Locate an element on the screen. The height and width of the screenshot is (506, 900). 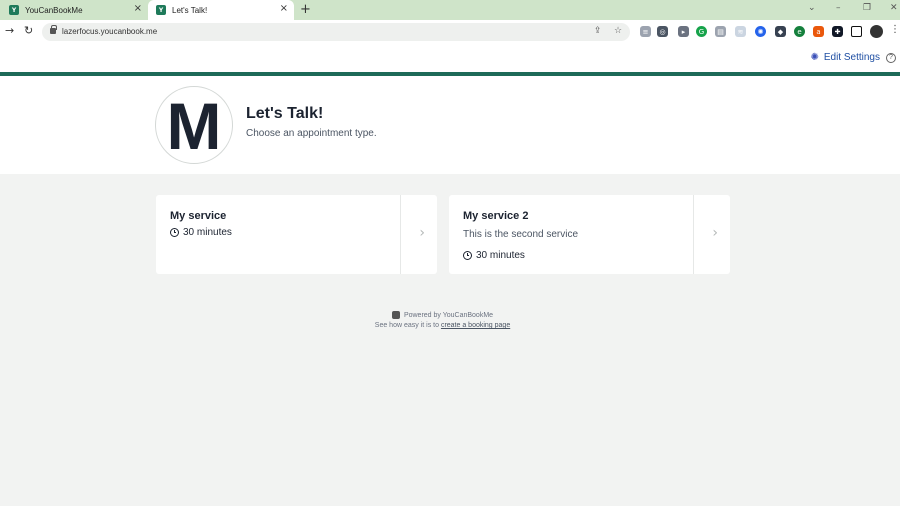
edit-settings-link: ✺ Edit Settings ? is located at coordinates (853, 57).